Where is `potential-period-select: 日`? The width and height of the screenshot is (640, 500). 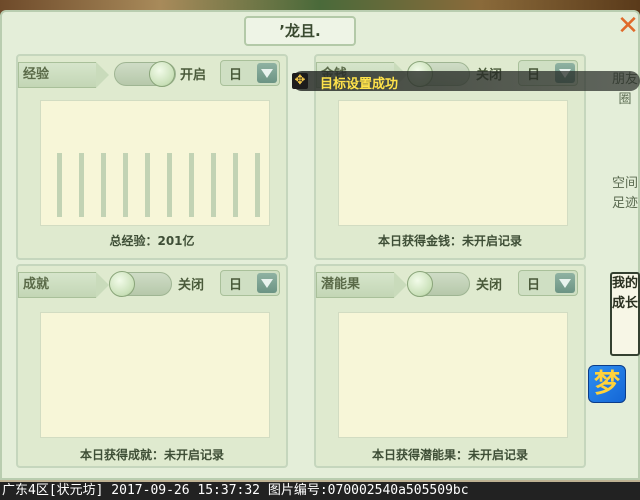 potential-period-select: 日 is located at coordinates (548, 283).